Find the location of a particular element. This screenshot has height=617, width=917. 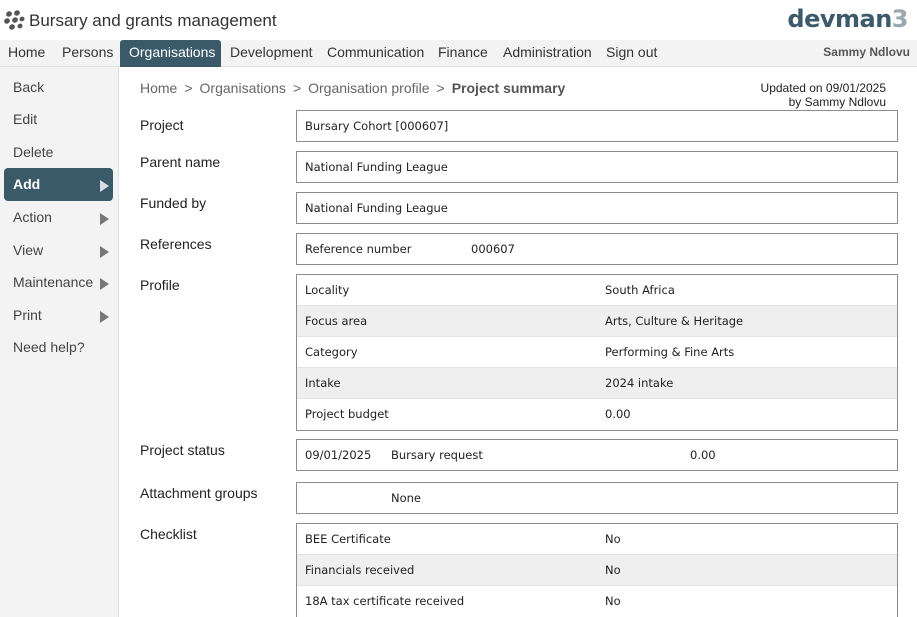

checklist-row-label: 18A tax certificate received is located at coordinates (385, 601).